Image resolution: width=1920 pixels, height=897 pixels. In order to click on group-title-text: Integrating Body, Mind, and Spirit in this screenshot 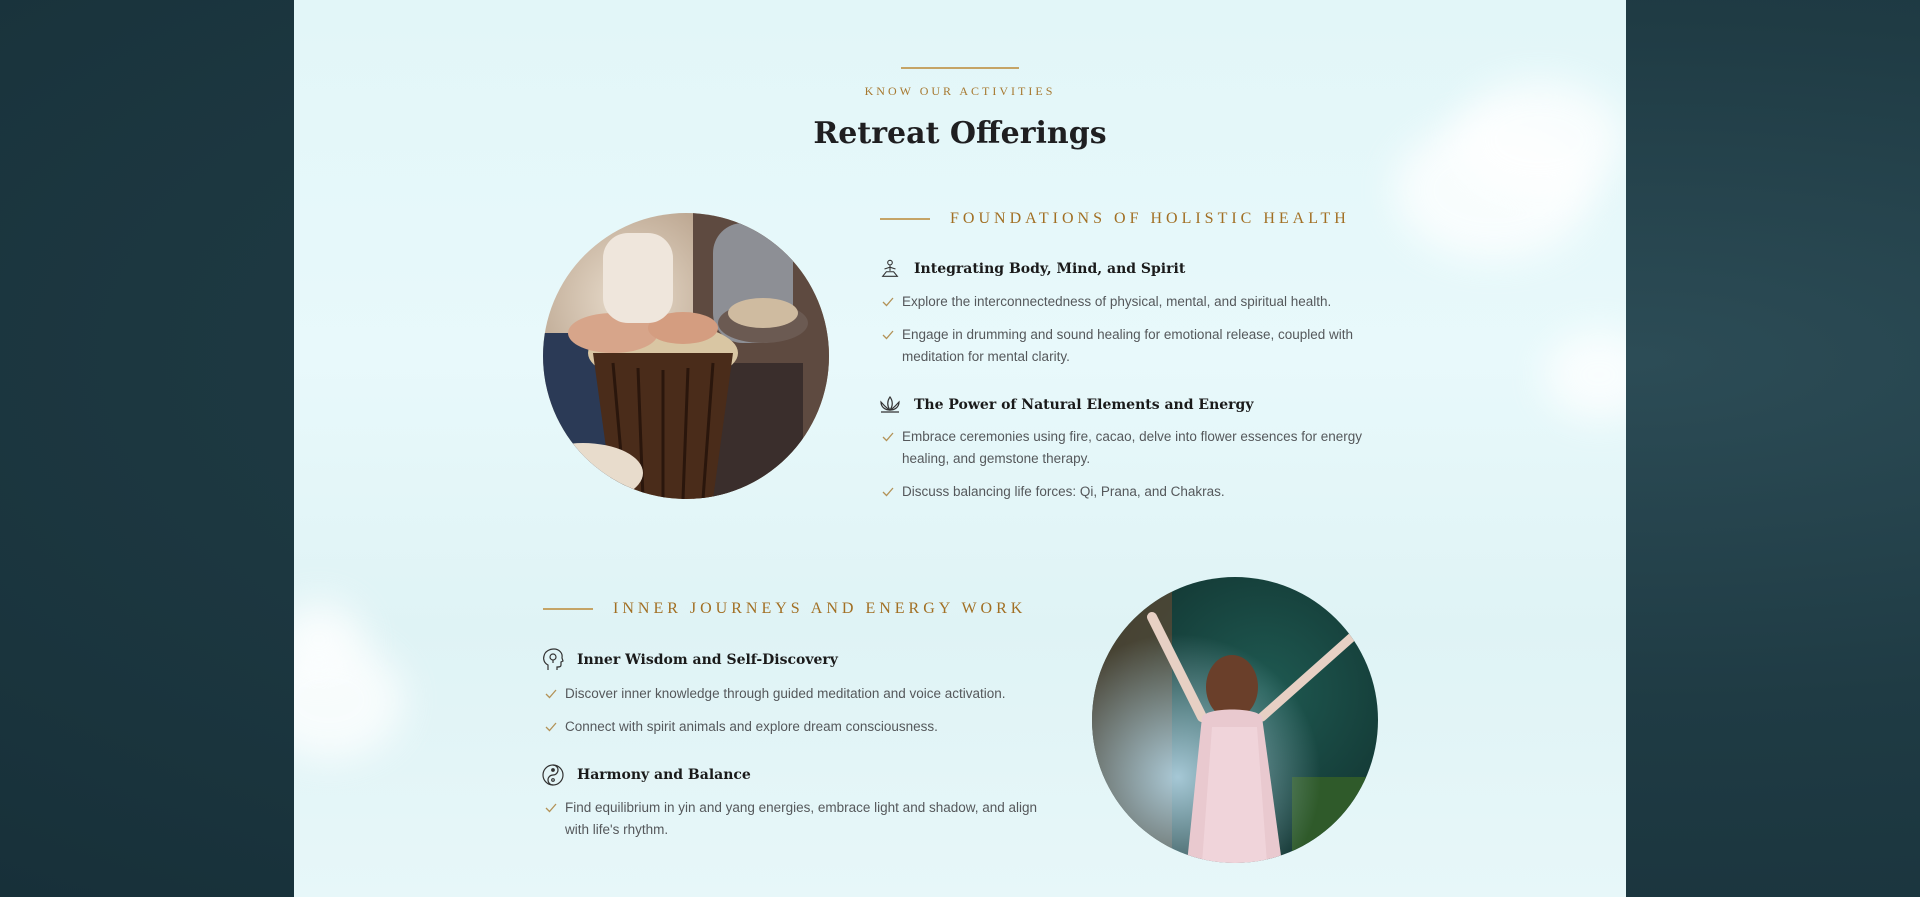, I will do `click(1050, 269)`.